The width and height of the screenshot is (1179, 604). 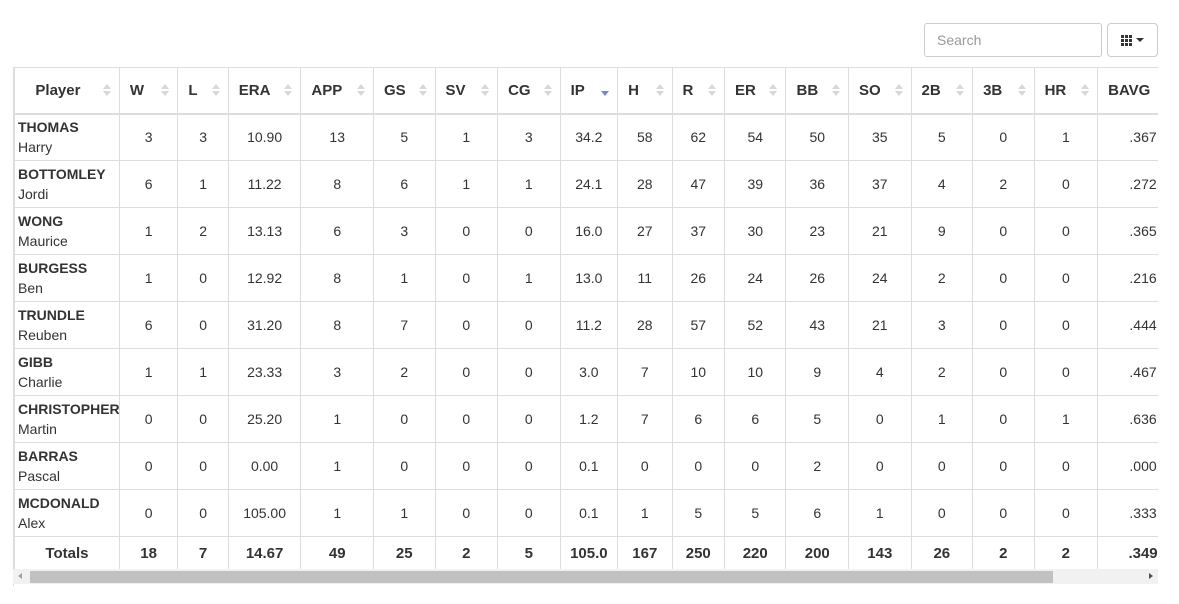 What do you see at coordinates (586, 466) in the screenshot?
I see `table-row: BARRAS Pascal 0 0 0.00 1 0 0 0 0.1 0 0 0 2 0 0 0 0.000` at bounding box center [586, 466].